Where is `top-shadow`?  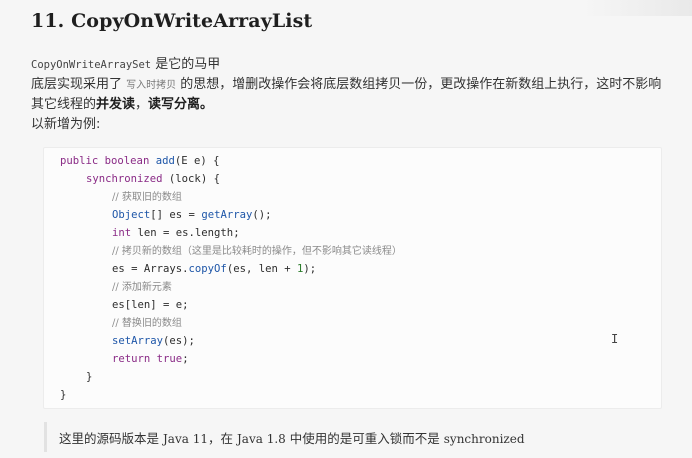 top-shadow is located at coordinates (637, 8).